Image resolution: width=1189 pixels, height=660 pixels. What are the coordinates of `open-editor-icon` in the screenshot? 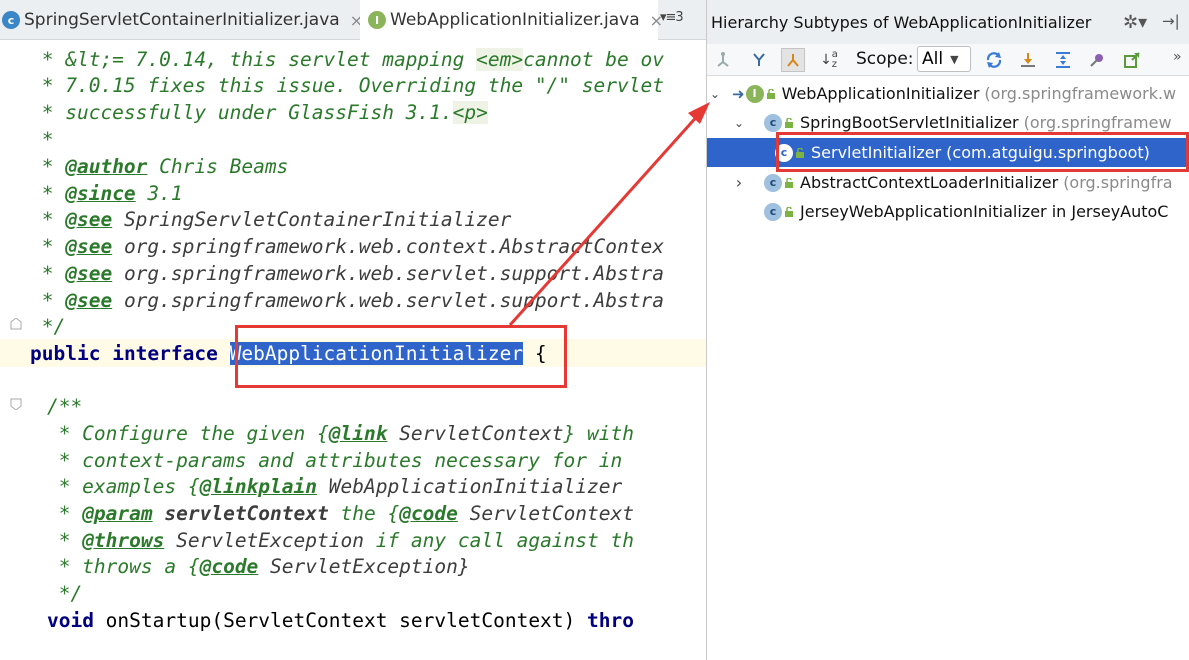 It's located at (1132, 60).